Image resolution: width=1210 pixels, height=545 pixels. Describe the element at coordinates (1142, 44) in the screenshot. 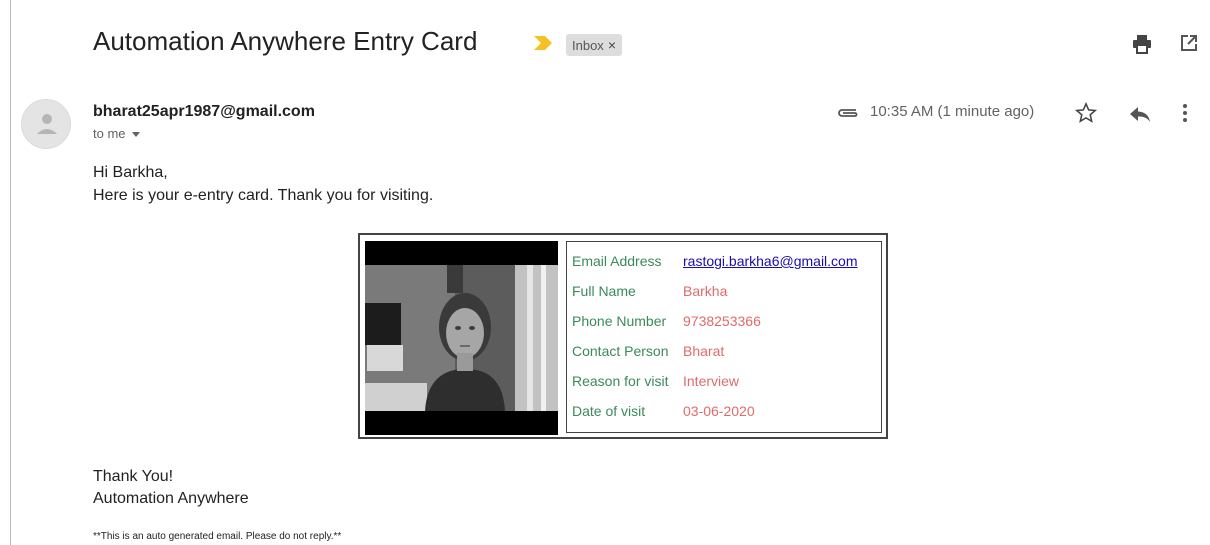

I see `print-icon` at that location.